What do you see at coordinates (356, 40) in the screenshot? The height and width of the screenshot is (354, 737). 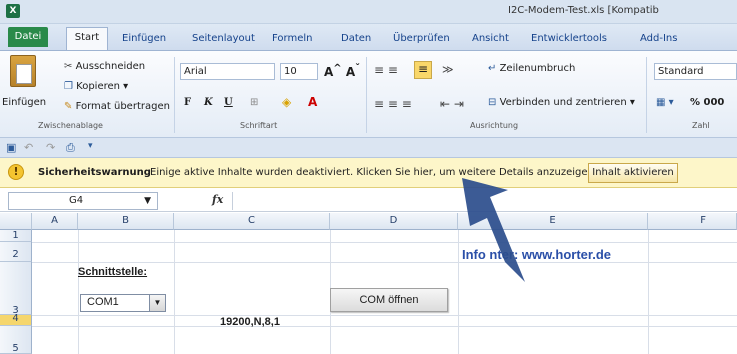 I see `tab-data: Daten` at bounding box center [356, 40].